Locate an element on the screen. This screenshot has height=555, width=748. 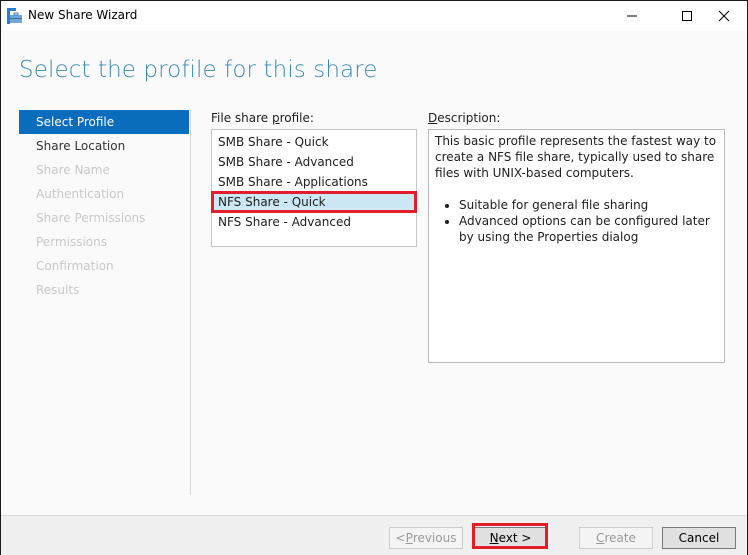
minimize-icon is located at coordinates (632, 16).